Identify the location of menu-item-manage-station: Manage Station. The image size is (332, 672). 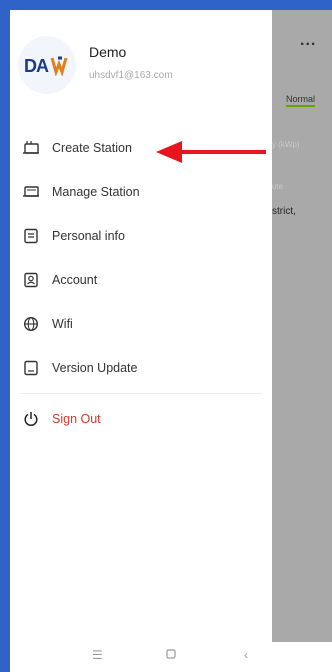
(141, 192).